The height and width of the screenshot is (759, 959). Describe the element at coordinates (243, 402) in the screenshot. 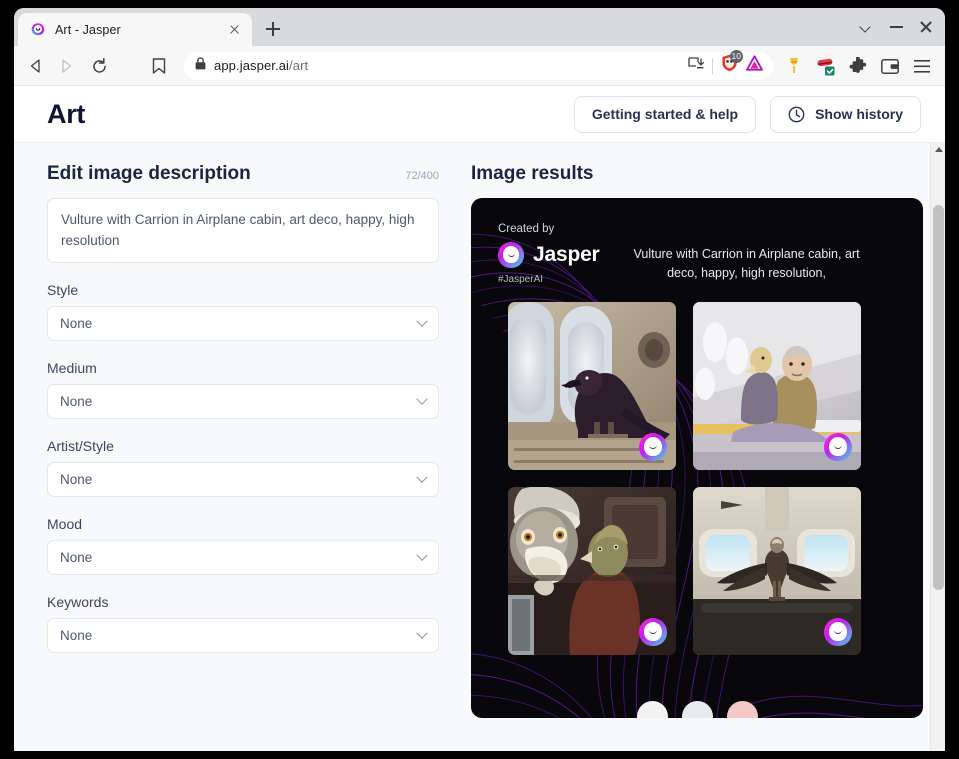

I see `medium-select: None` at that location.